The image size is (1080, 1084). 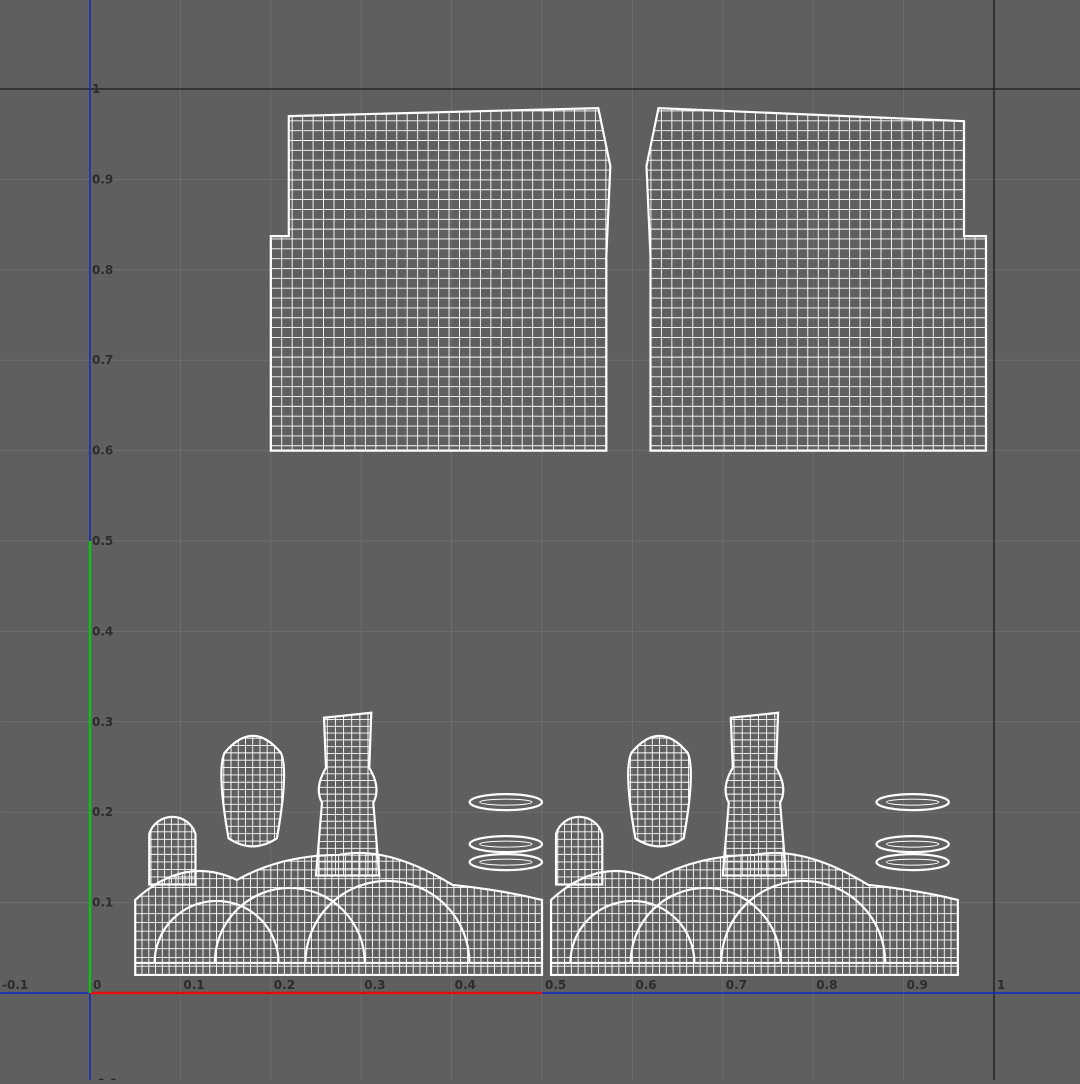 What do you see at coordinates (826, 985) in the screenshot?
I see `u-tick-label: 0.8` at bounding box center [826, 985].